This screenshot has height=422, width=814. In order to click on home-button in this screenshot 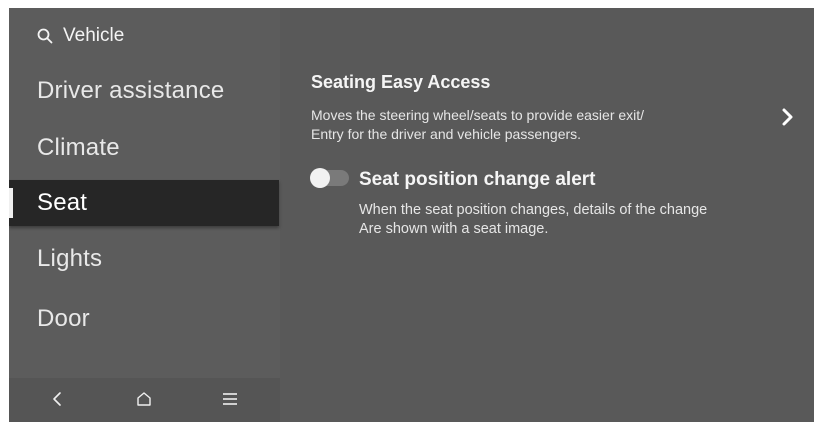, I will do `click(144, 401)`.